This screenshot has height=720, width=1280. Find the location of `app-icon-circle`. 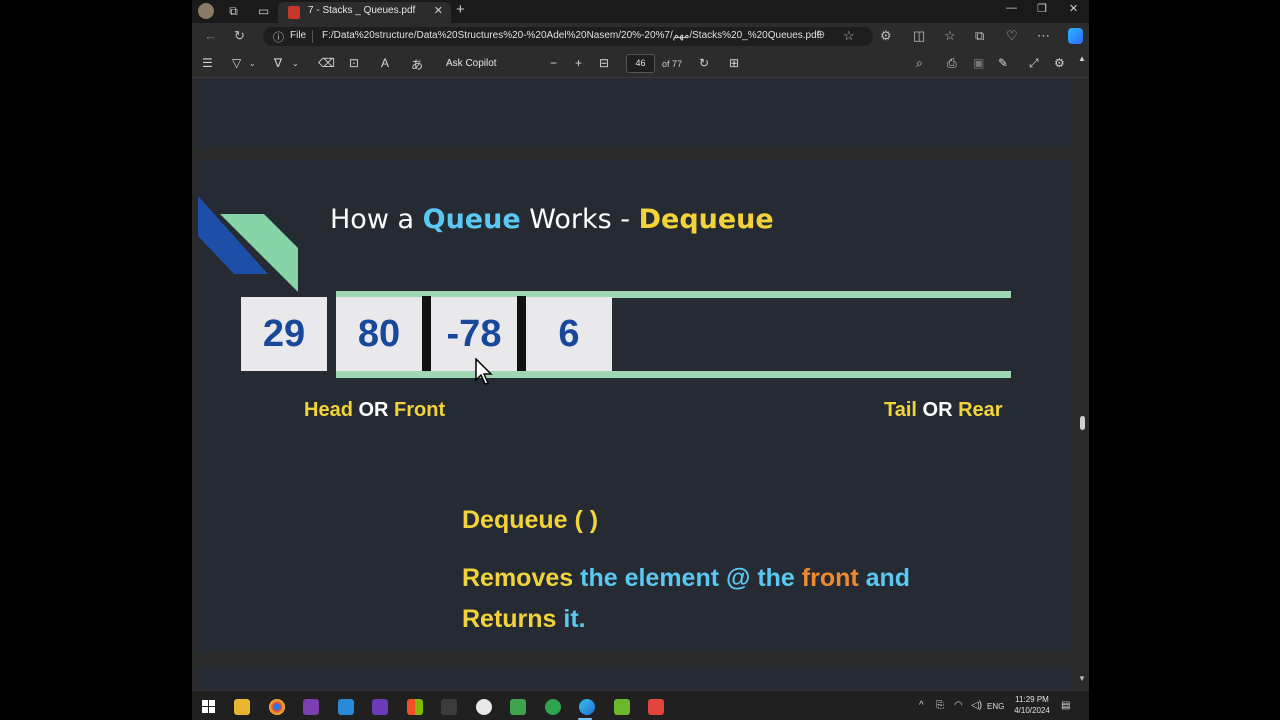

app-icon-circle is located at coordinates (484, 707).